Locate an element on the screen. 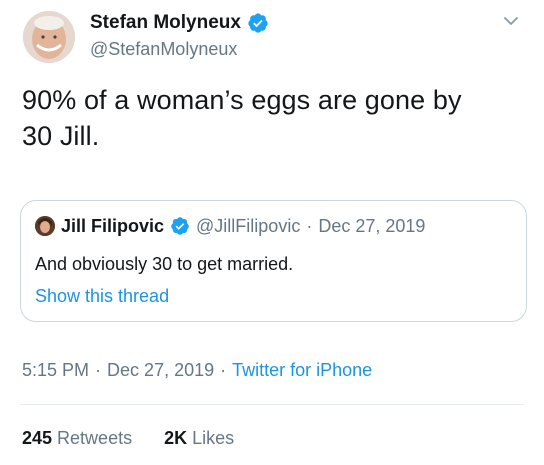  quote-display-name: Jill Filipovic is located at coordinates (112, 226).